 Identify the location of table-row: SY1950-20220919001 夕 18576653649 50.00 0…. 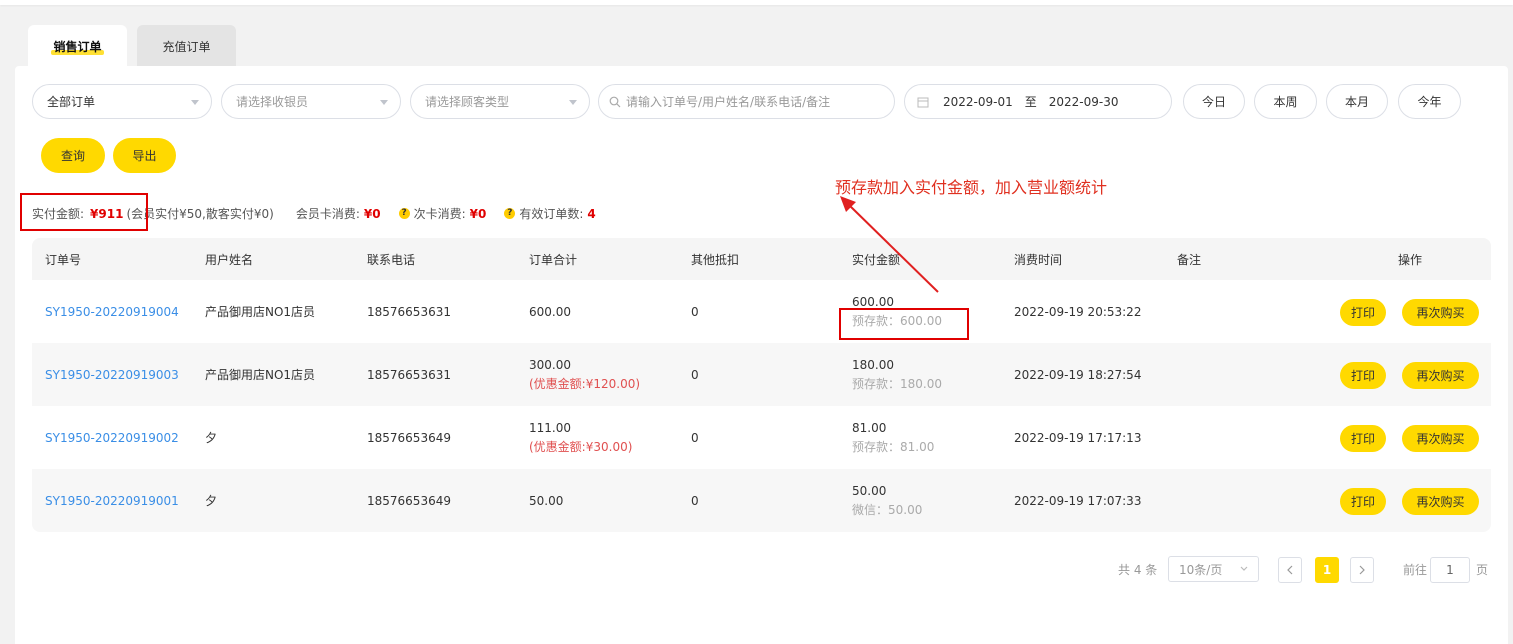
(761, 500).